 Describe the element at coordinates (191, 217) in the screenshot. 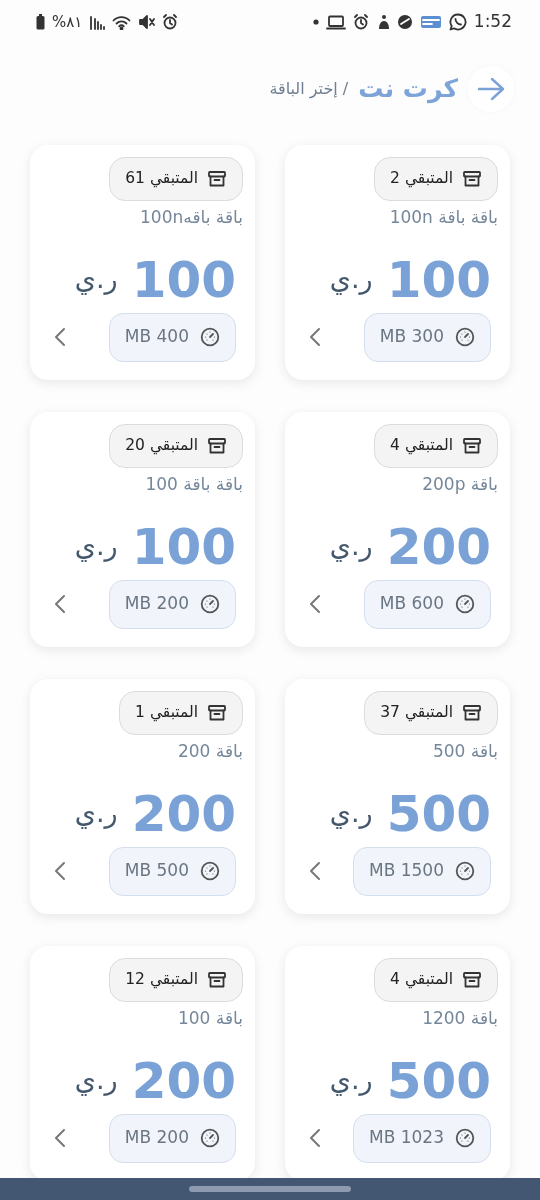

I see `package-name: باقة باقه100n` at that location.